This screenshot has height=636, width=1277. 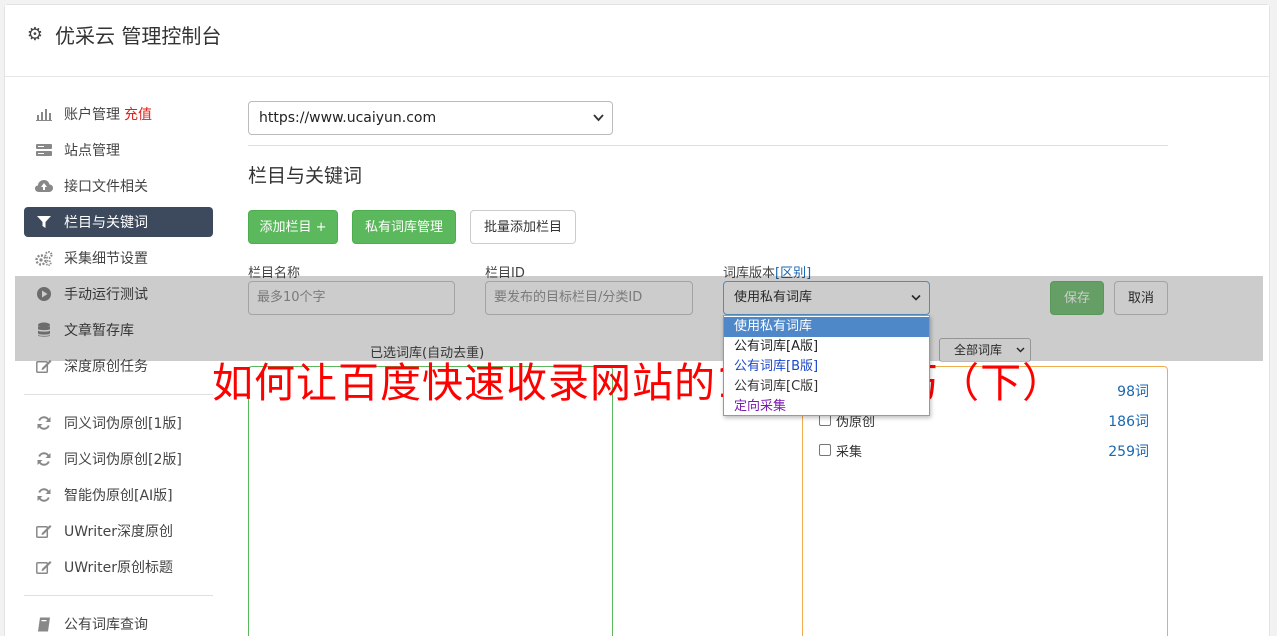 I want to click on sidebar-item-synonym-v2: 同义词伪原创[2版], so click(x=118, y=459).